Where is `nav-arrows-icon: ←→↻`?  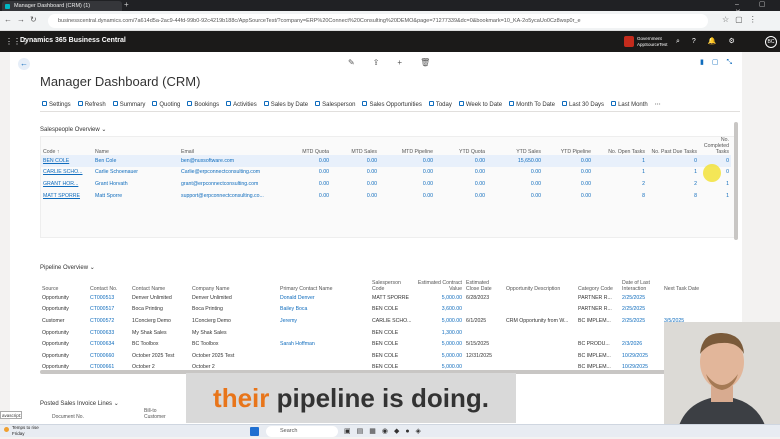 nav-arrows-icon: ←→↻ is located at coordinates (23, 19).